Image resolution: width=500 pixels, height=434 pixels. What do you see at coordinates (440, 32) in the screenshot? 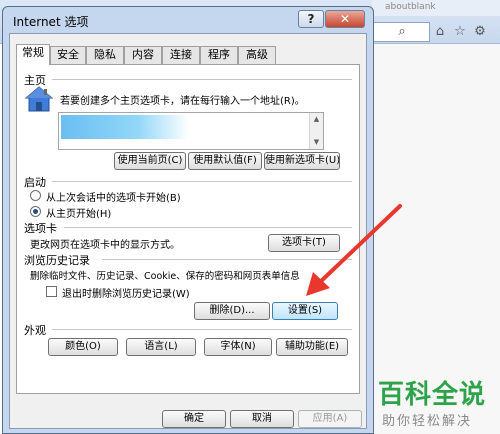
I see `home-icon: ⌂` at bounding box center [440, 32].